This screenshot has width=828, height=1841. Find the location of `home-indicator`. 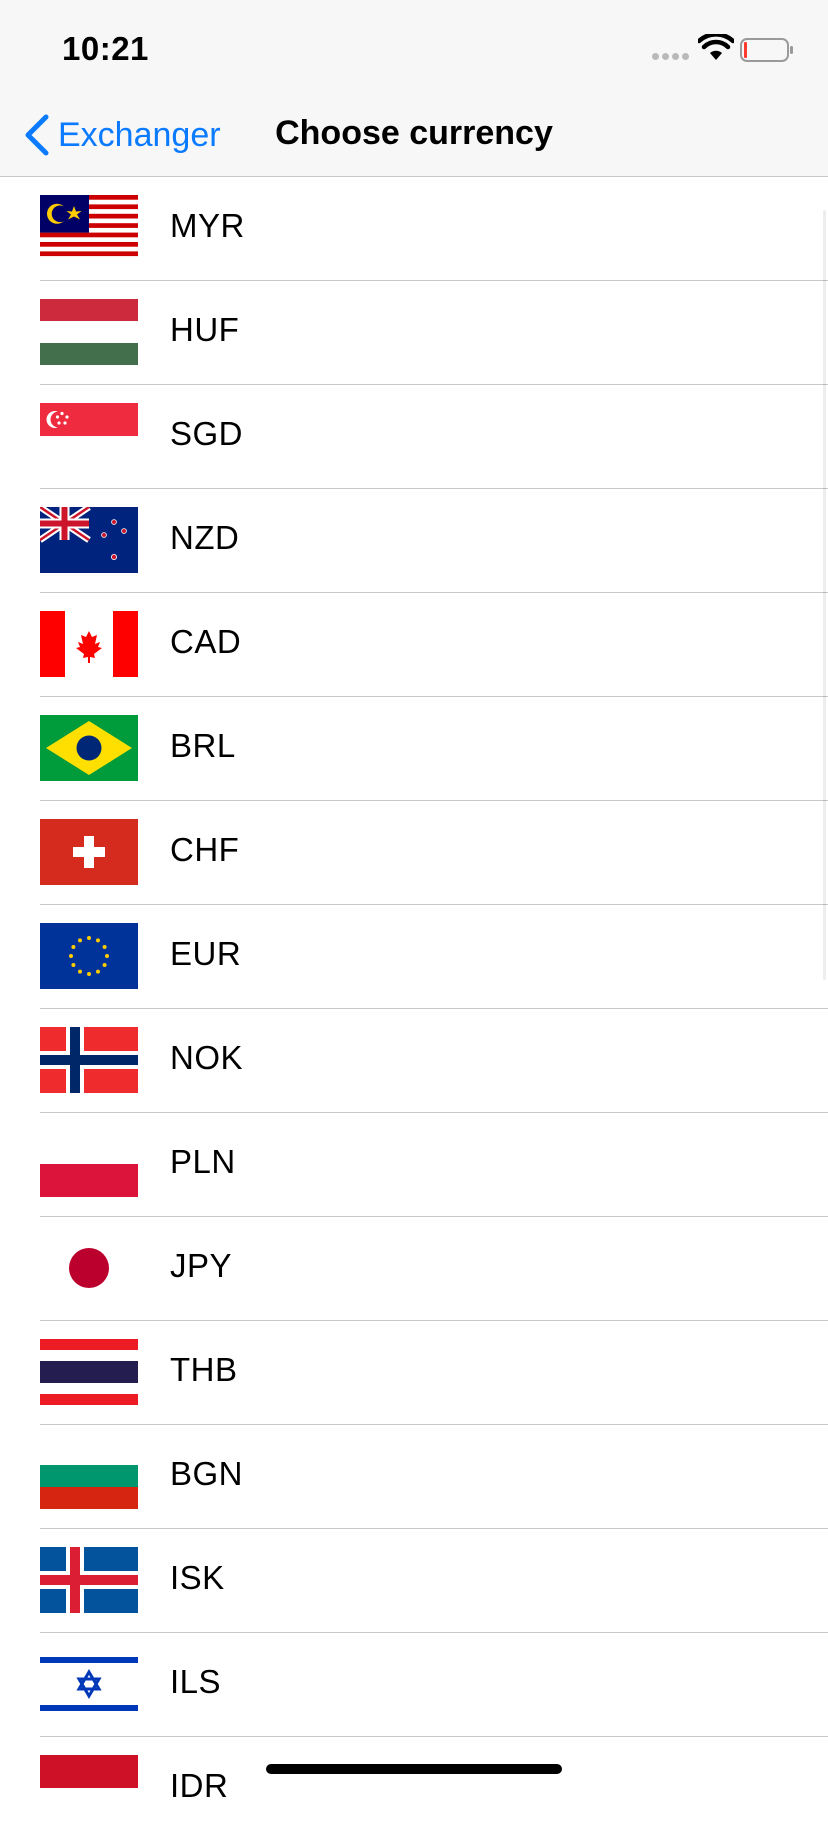

home-indicator is located at coordinates (414, 1769).